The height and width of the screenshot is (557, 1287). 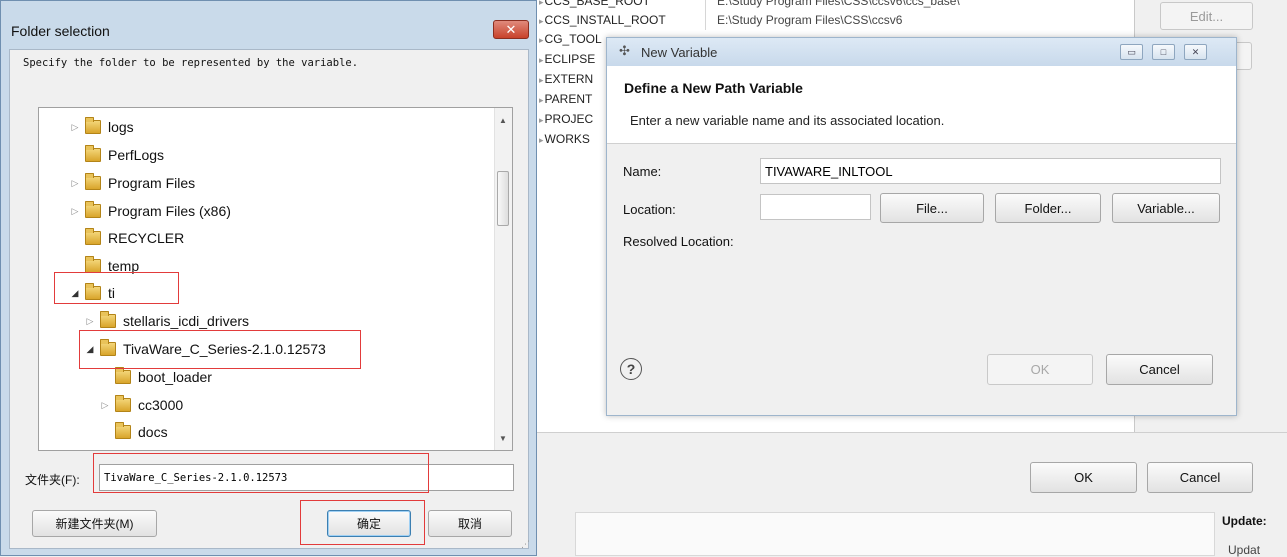 I want to click on column-divider, so click(x=705, y=15).